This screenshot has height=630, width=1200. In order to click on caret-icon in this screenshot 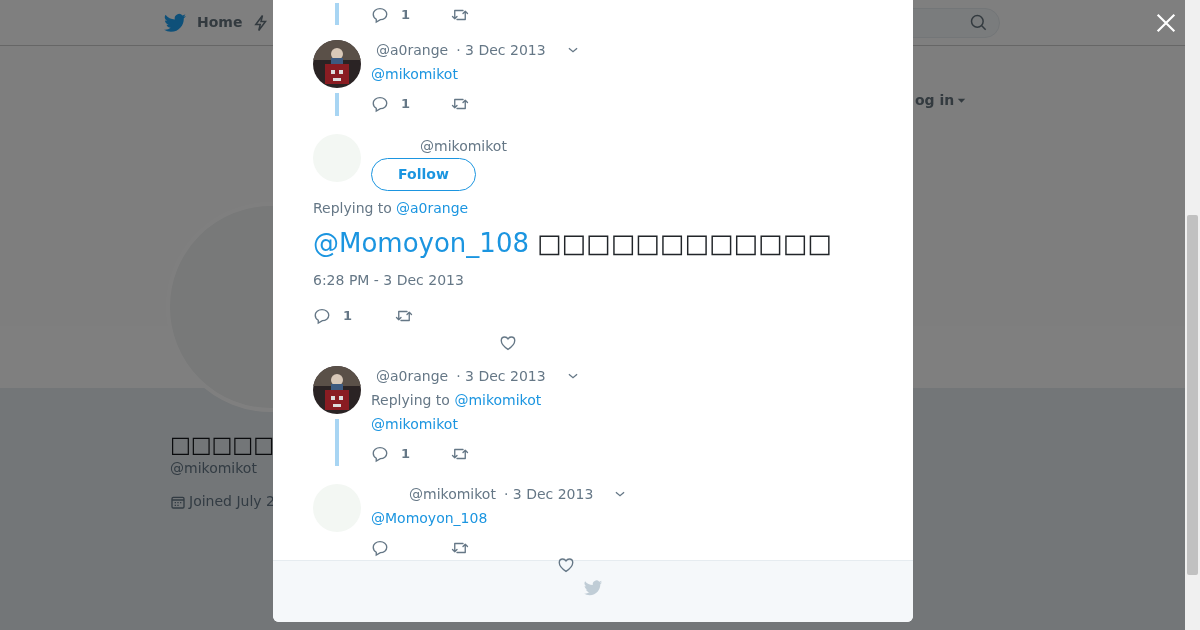, I will do `click(962, 100)`.